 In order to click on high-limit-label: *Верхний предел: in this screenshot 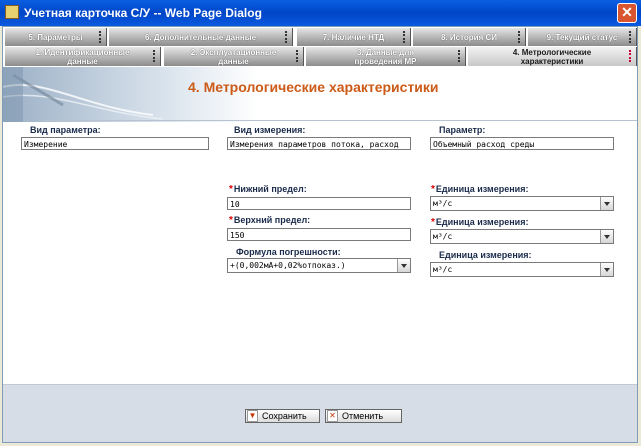, I will do `click(270, 220)`.